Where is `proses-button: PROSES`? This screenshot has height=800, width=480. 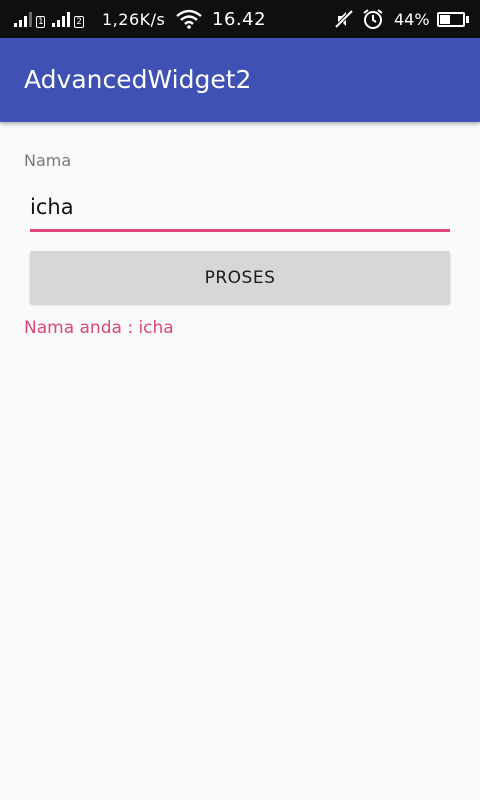
proses-button: PROSES is located at coordinates (240, 277).